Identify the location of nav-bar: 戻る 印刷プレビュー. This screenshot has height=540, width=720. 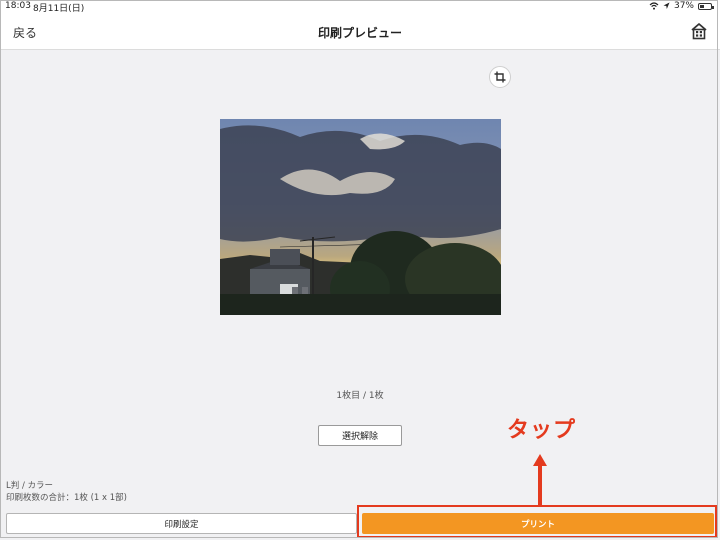
(360, 32).